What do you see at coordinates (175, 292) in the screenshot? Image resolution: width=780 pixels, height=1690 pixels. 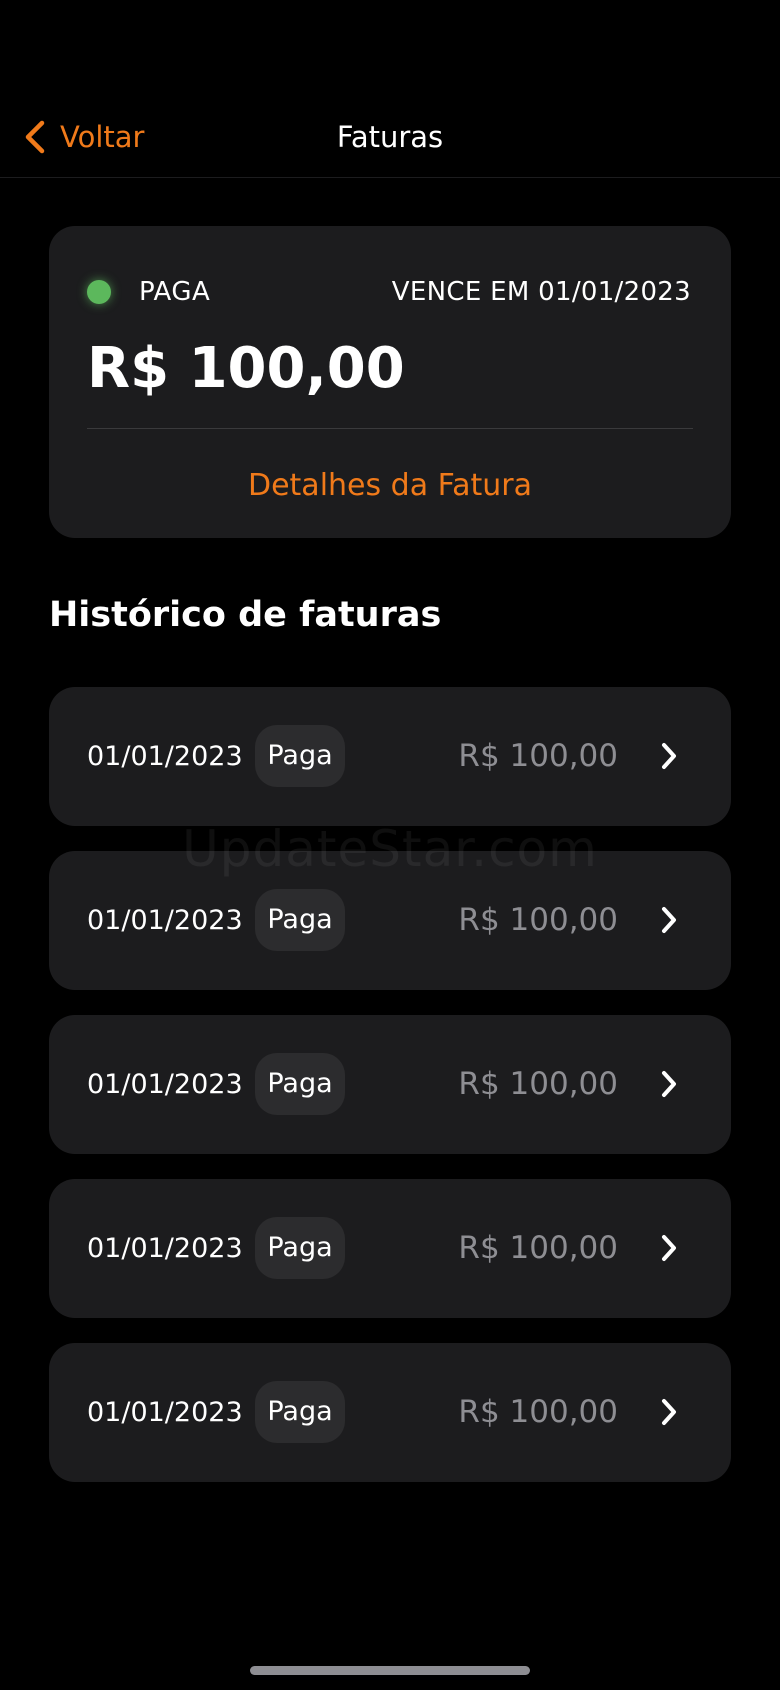 I see `status-label: PAGA` at bounding box center [175, 292].